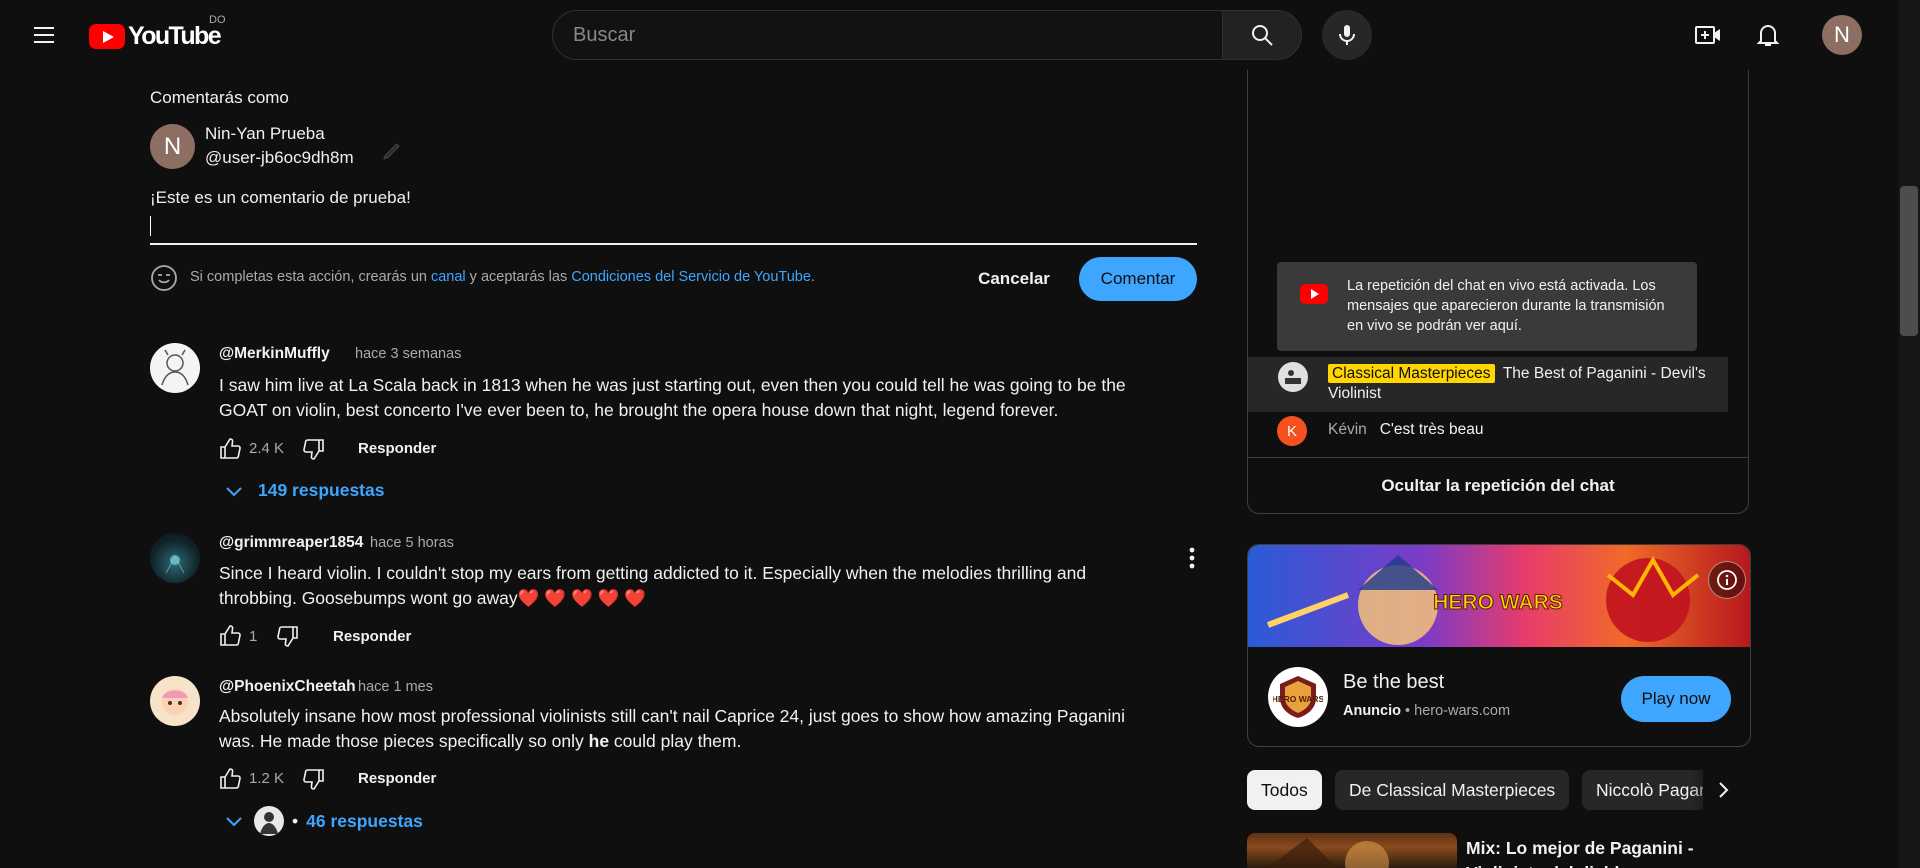  What do you see at coordinates (691, 277) in the screenshot?
I see `terms-of-service-link: Condiciones del Servicio de YouTube` at bounding box center [691, 277].